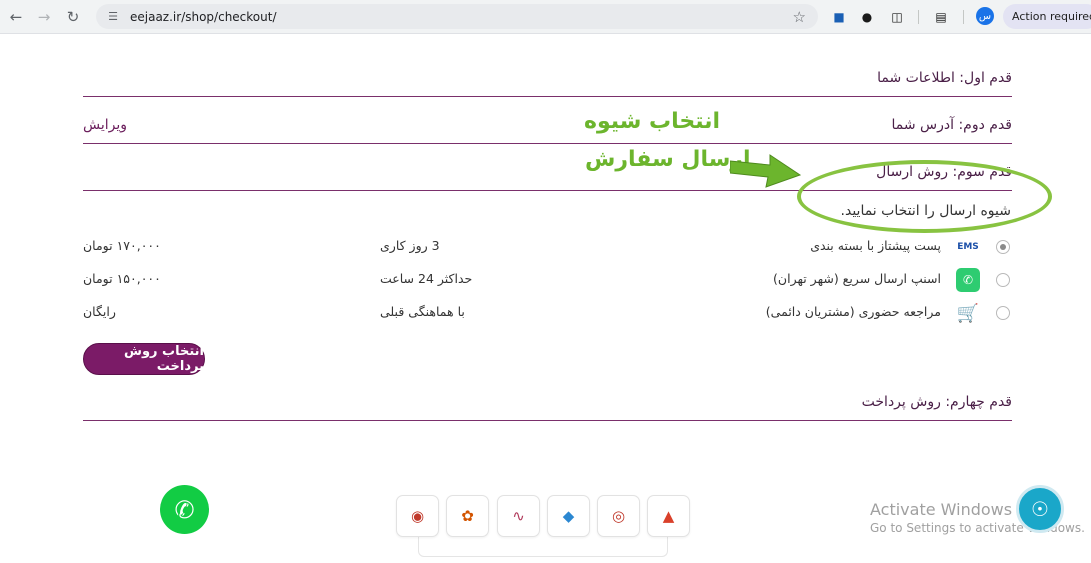 Image resolution: width=1091 pixels, height=563 pixels. Describe the element at coordinates (924, 196) in the screenshot. I see `annotation-highlight-oval` at that location.